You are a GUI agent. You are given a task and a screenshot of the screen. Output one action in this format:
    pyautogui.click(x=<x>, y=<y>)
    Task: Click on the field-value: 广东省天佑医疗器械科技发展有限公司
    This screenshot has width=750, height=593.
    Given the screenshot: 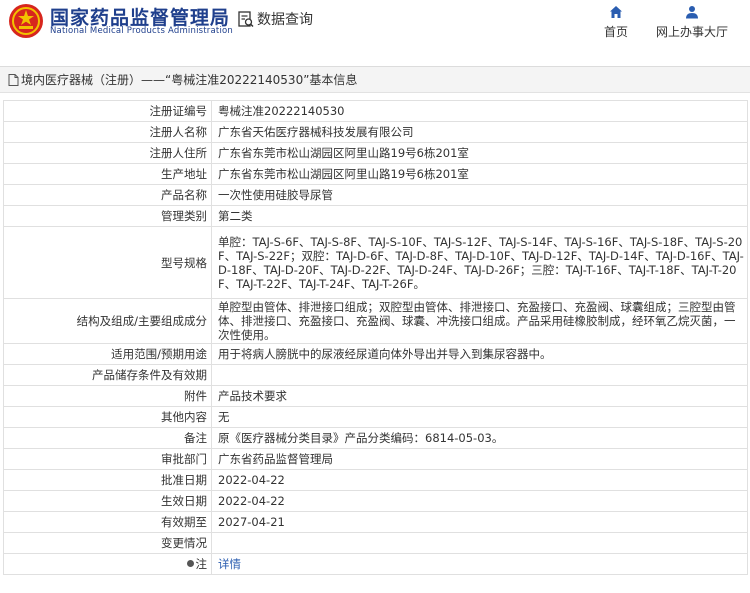 What is the action you would take?
    pyautogui.click(x=479, y=132)
    